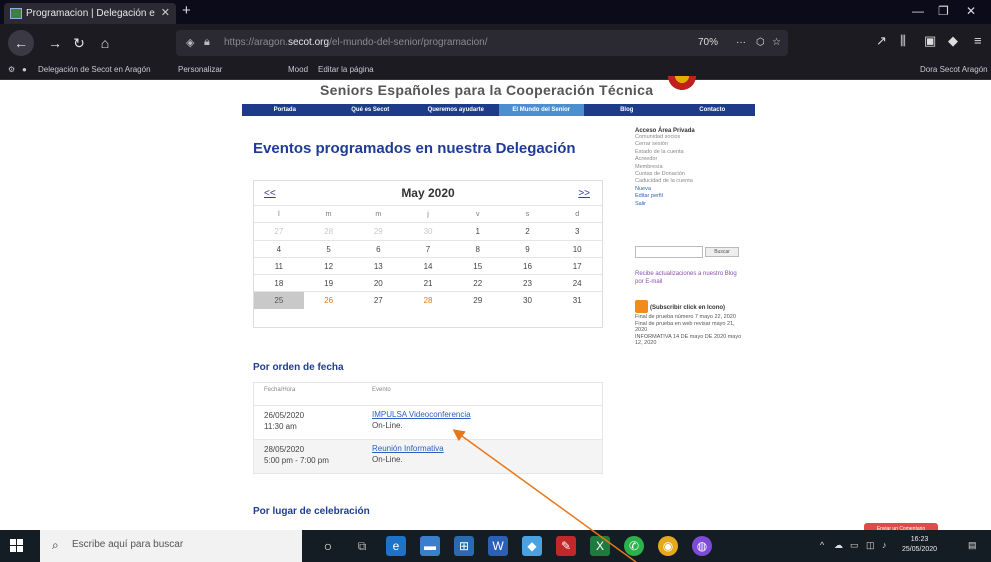  Describe the element at coordinates (544, 495) in the screenshot. I see `annotation-arrow-icon` at that location.